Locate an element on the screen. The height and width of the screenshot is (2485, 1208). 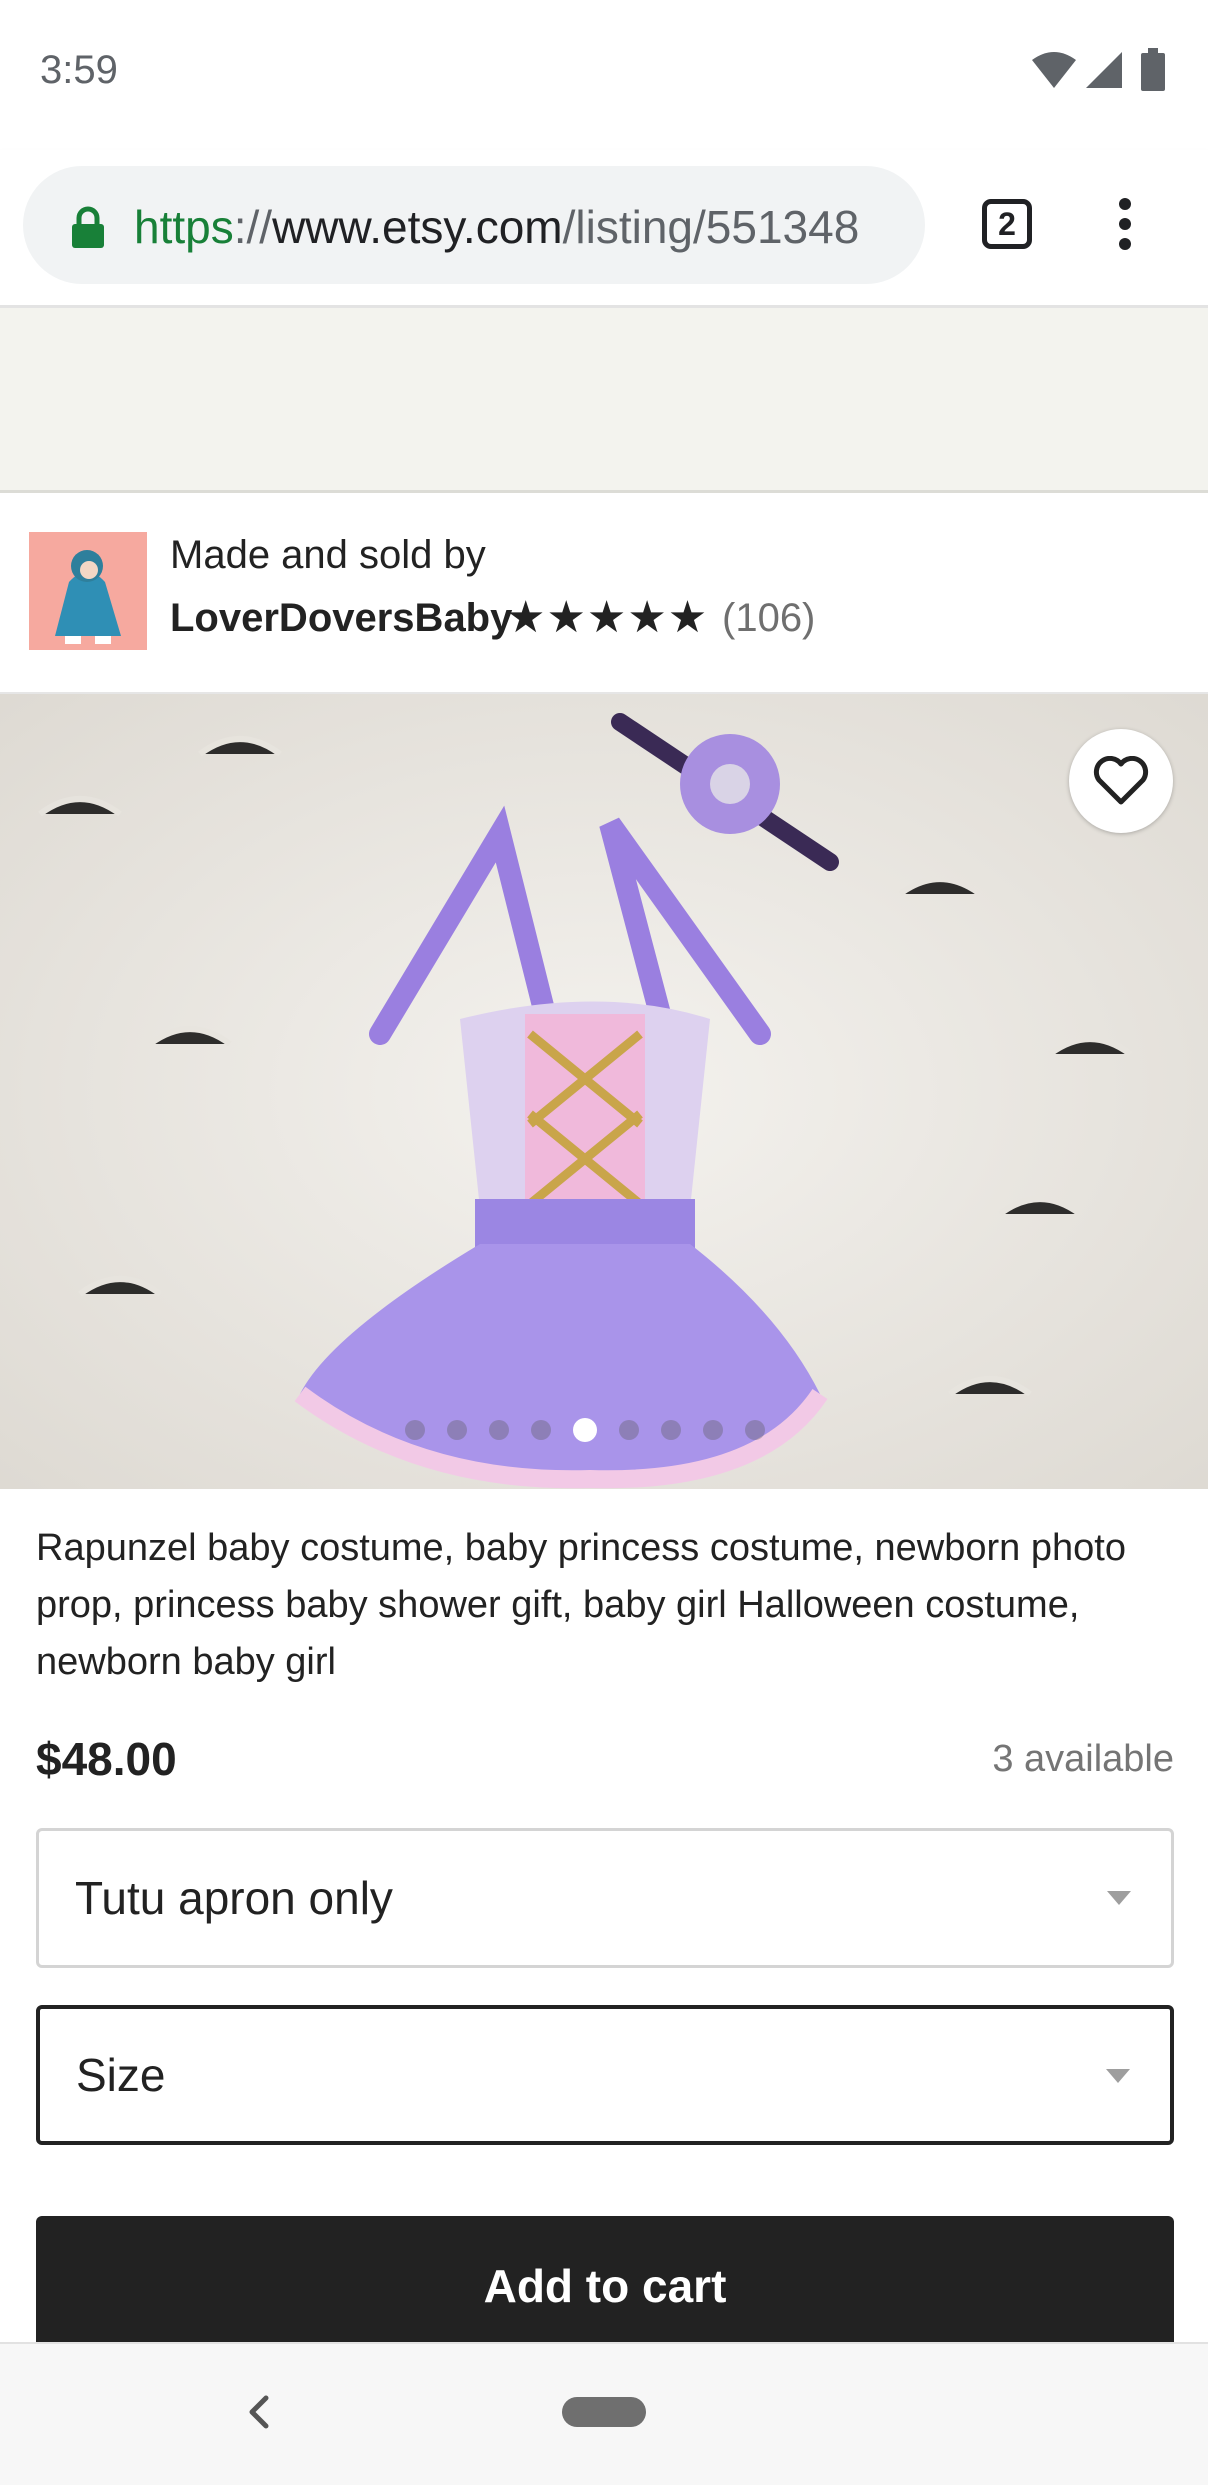
size-select-value: Size is located at coordinates (121, 2075).